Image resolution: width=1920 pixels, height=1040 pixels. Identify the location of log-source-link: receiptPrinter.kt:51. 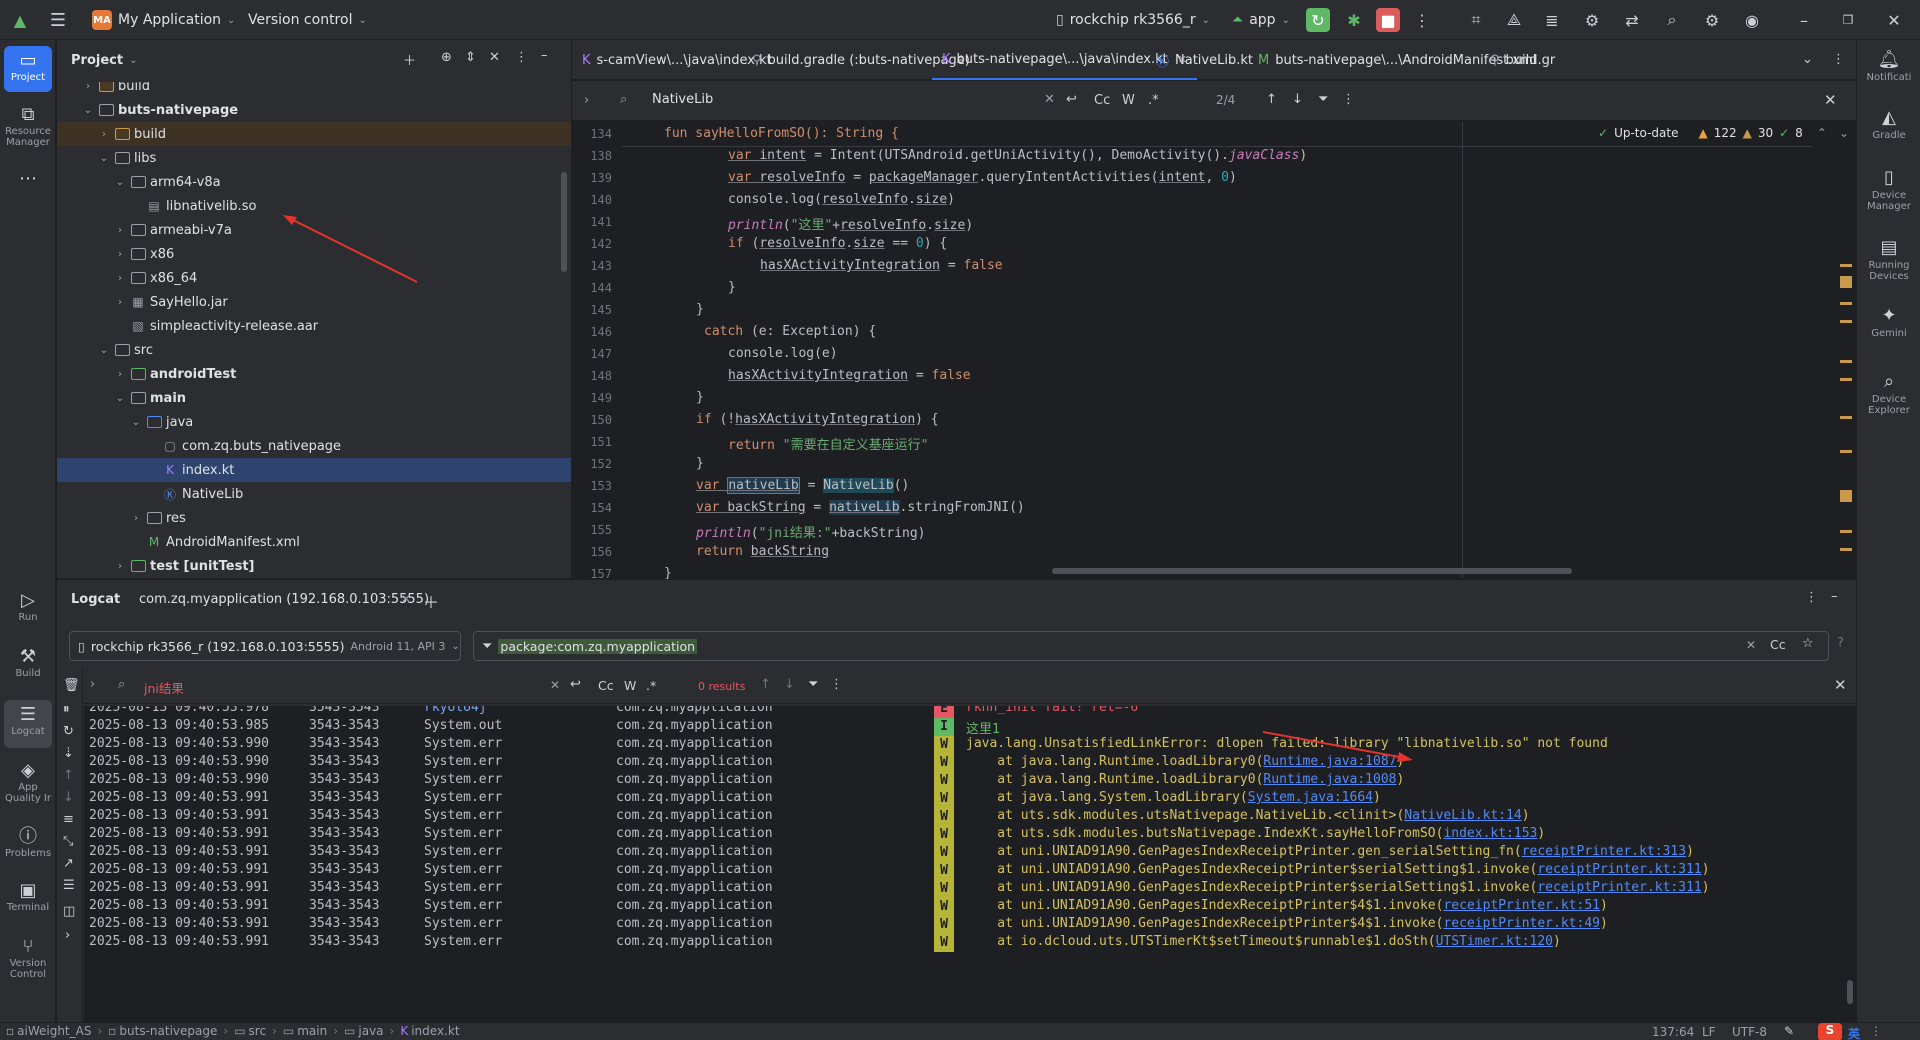
(1521, 905).